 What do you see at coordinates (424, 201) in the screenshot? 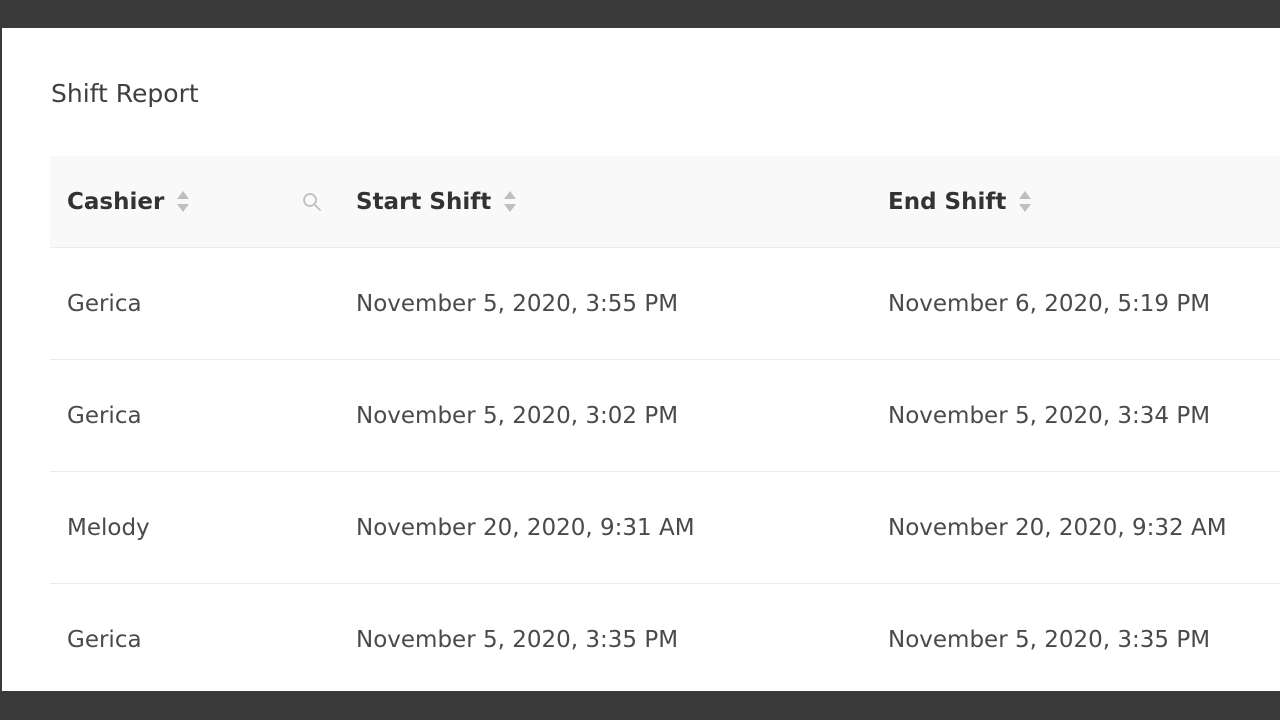
I see `column-header-label: Start Shift` at bounding box center [424, 201].